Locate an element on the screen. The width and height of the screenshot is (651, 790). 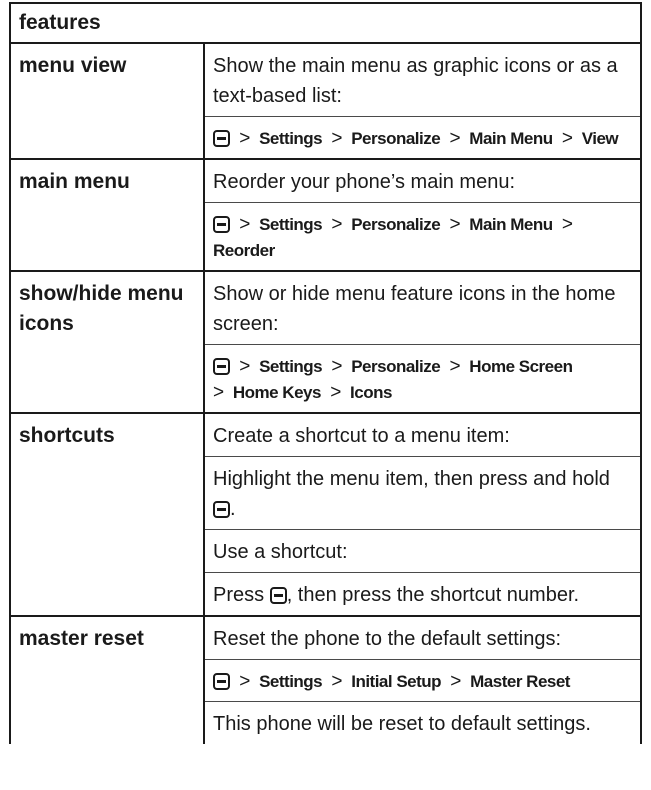
table-header: features is located at coordinates (325, 23).